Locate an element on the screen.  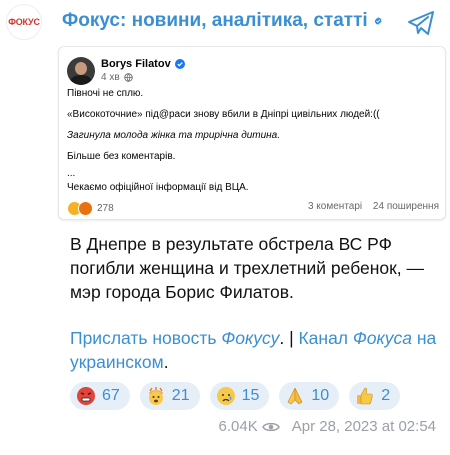
fb-shares-link: 24 поширення is located at coordinates (406, 206).